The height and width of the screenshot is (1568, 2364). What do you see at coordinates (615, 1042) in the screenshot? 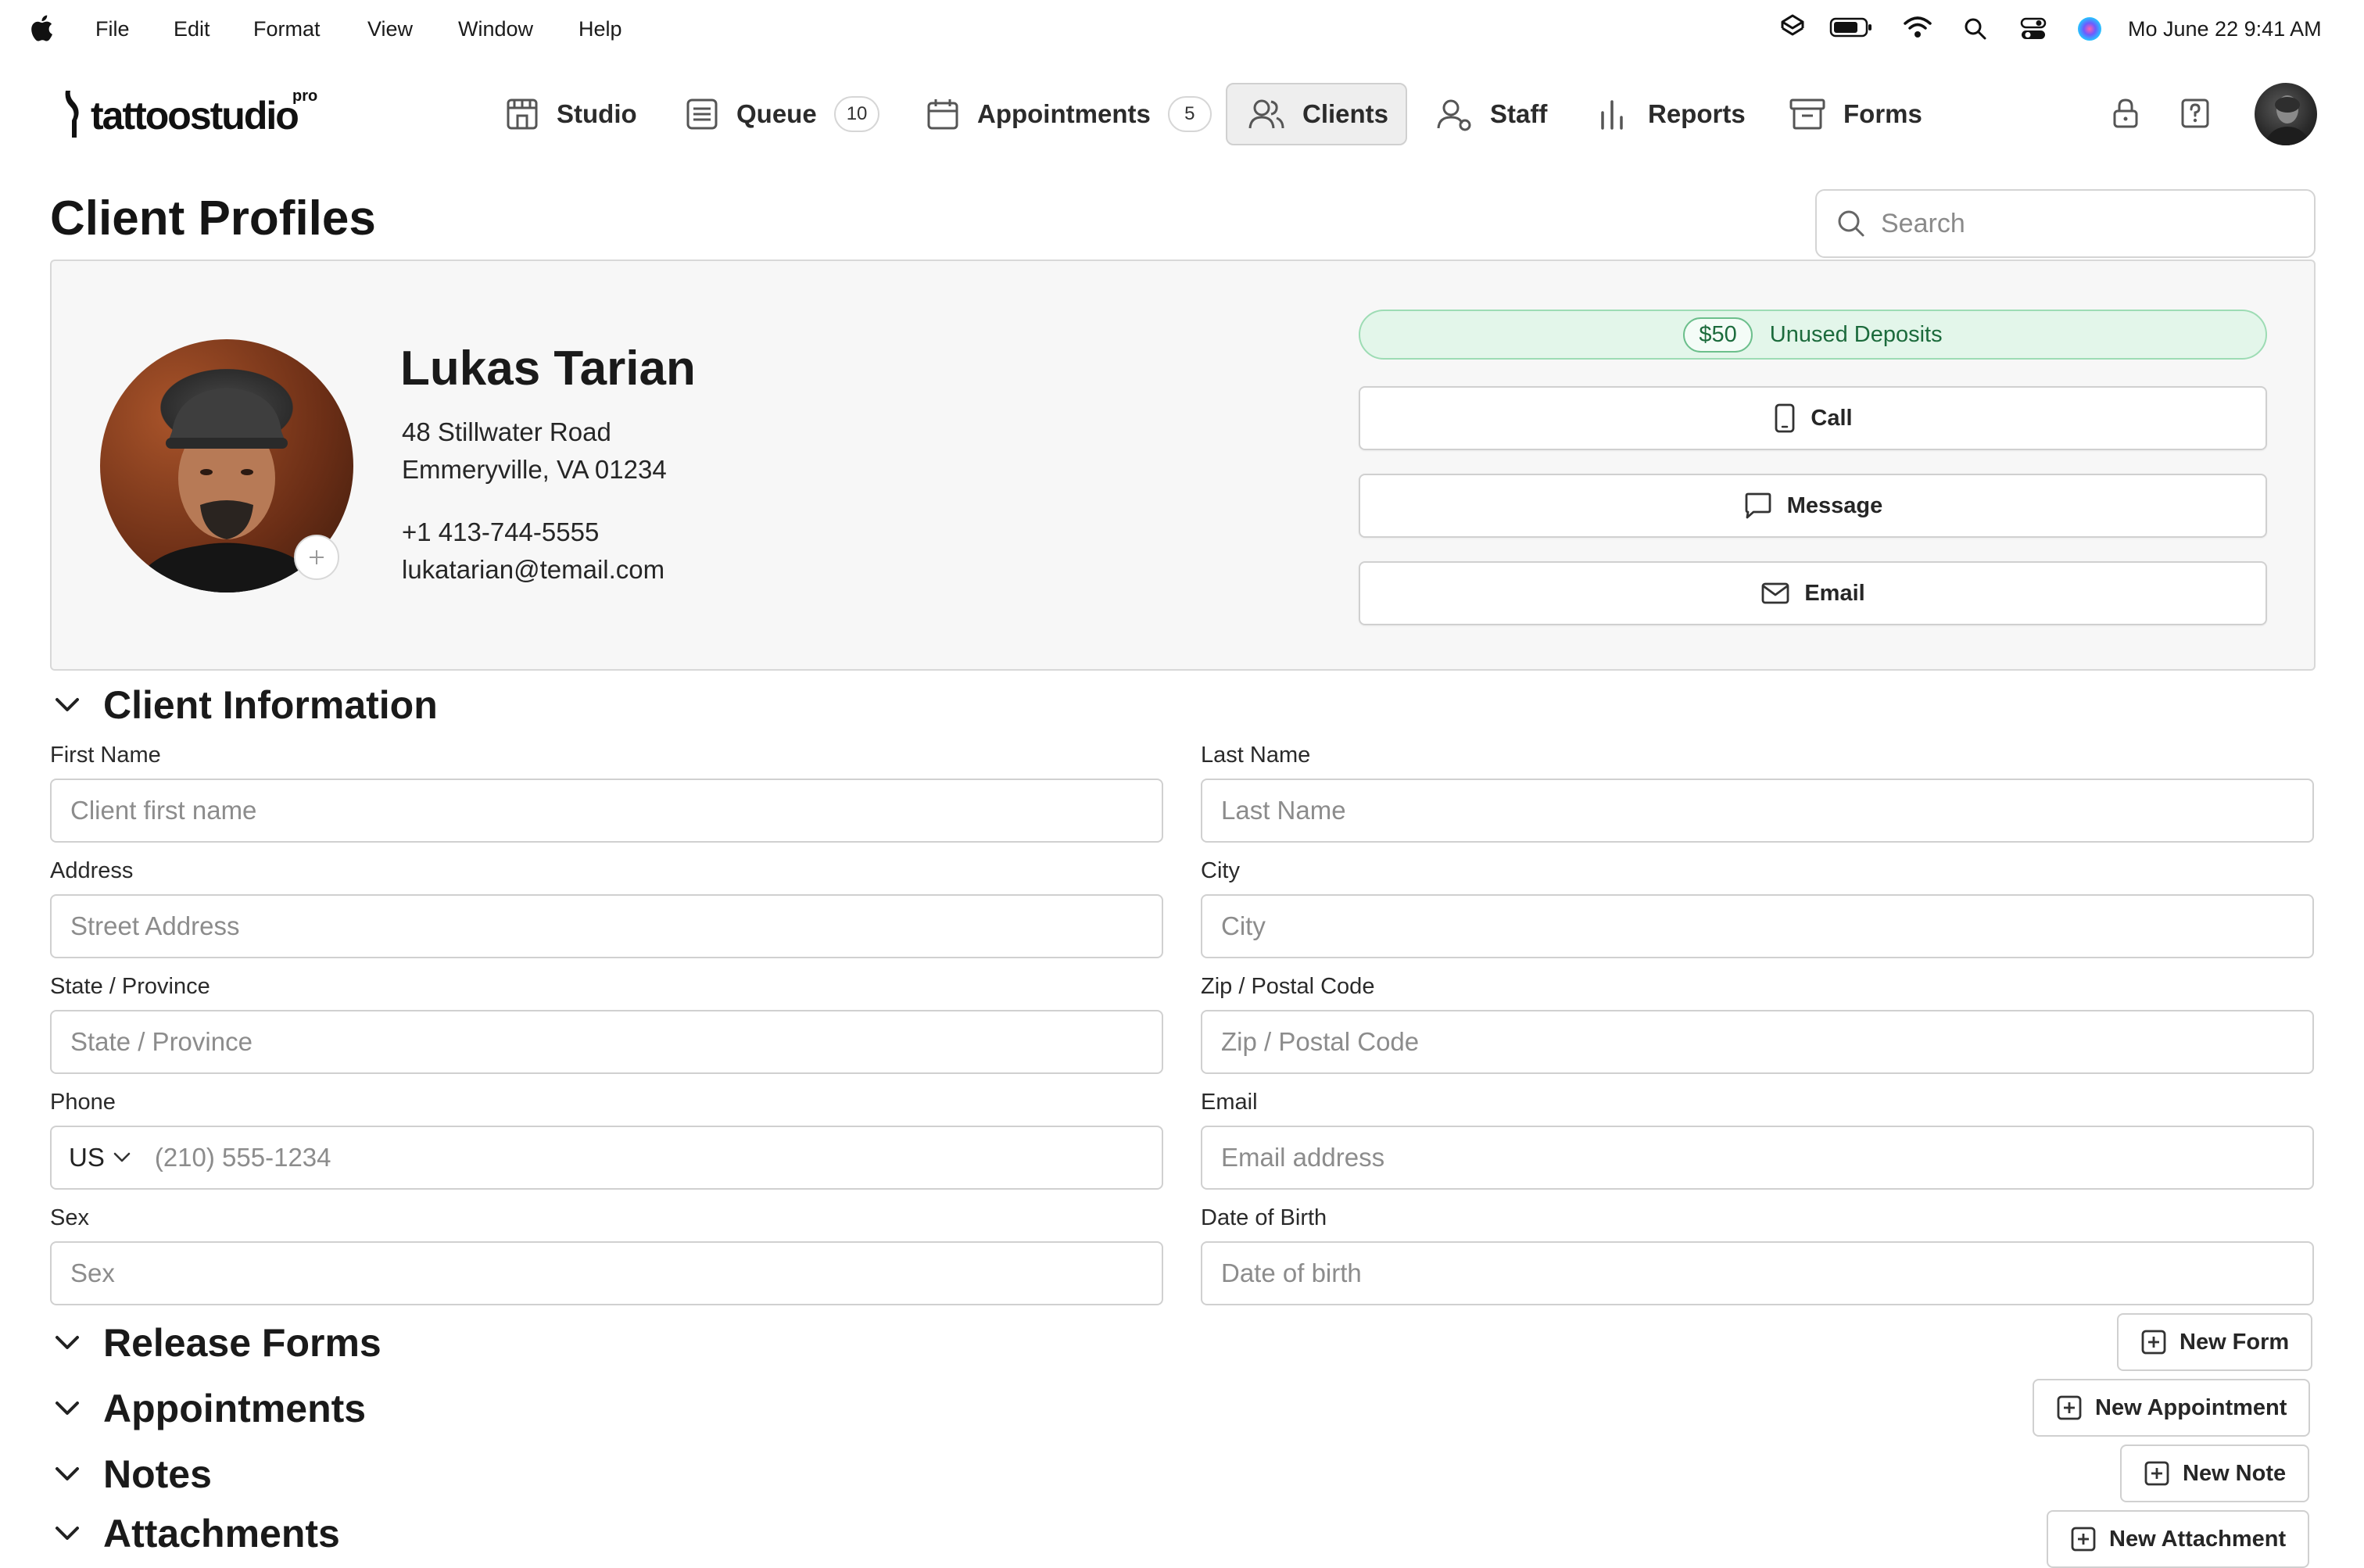
I see `state-input` at bounding box center [615, 1042].